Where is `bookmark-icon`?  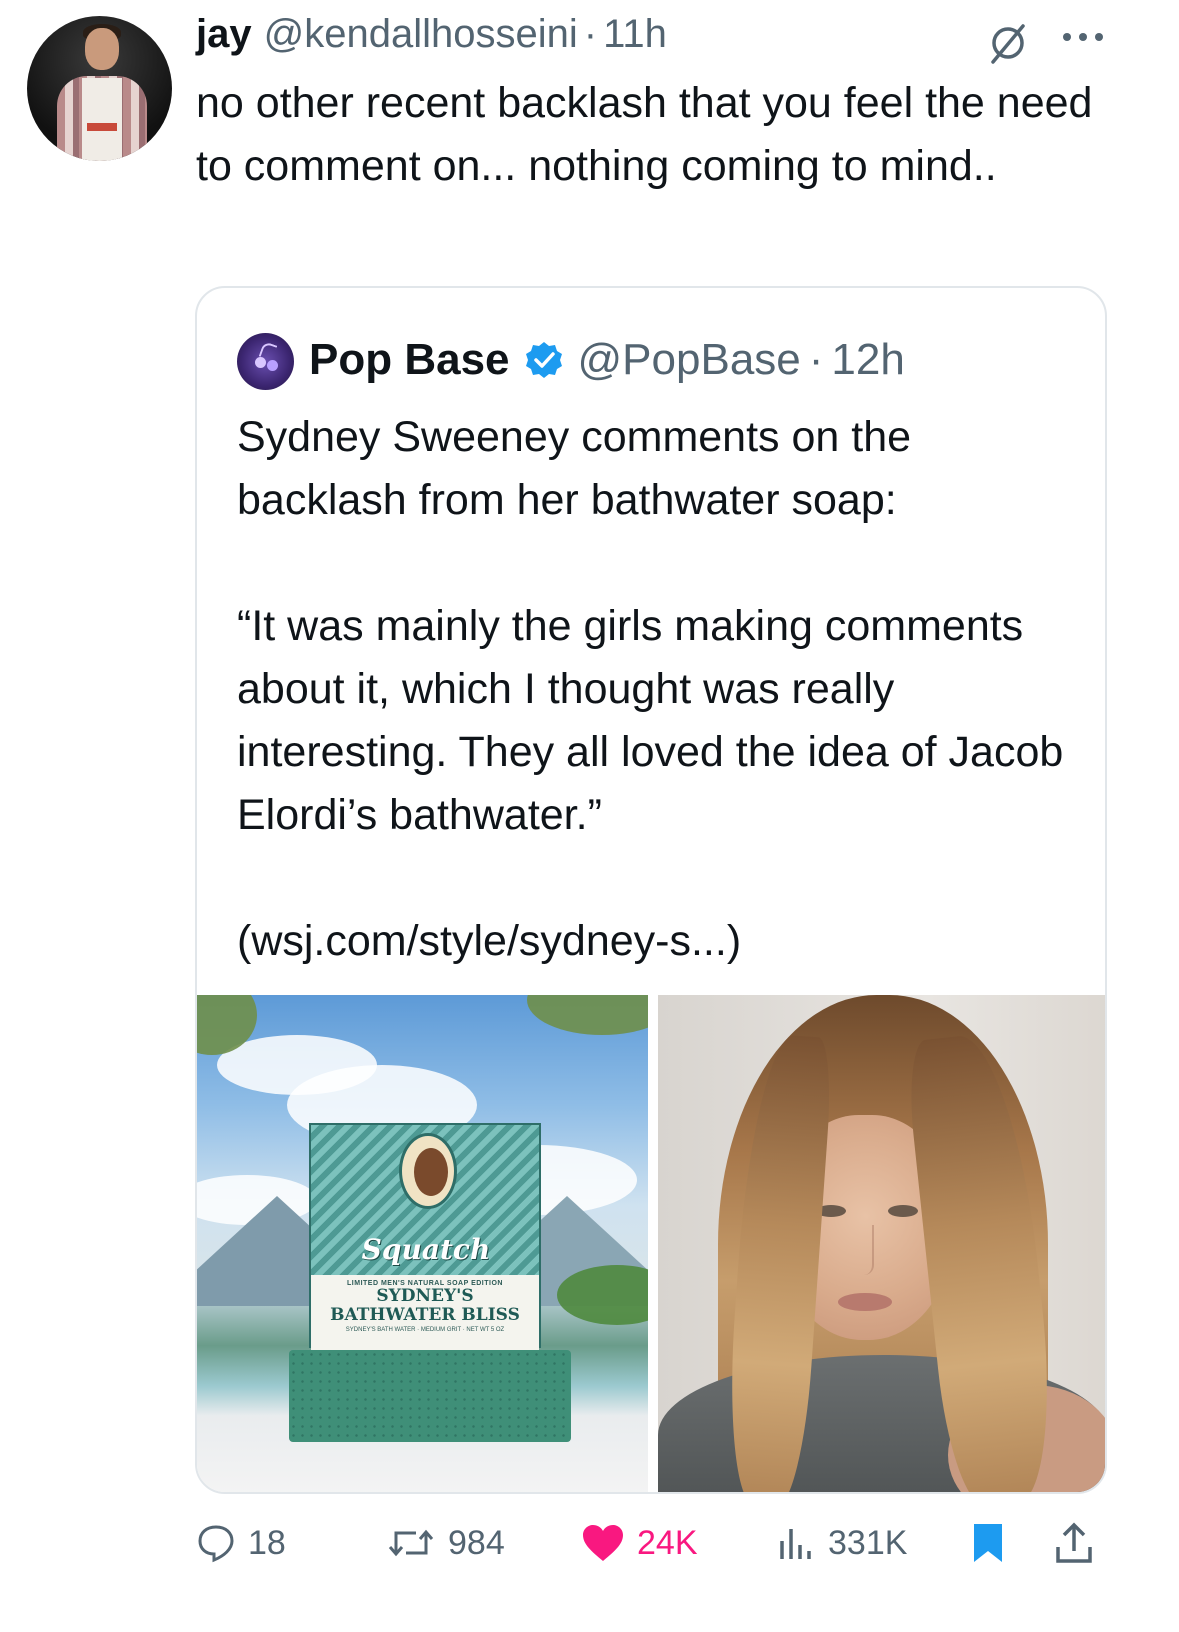
bookmark-icon is located at coordinates (988, 1543).